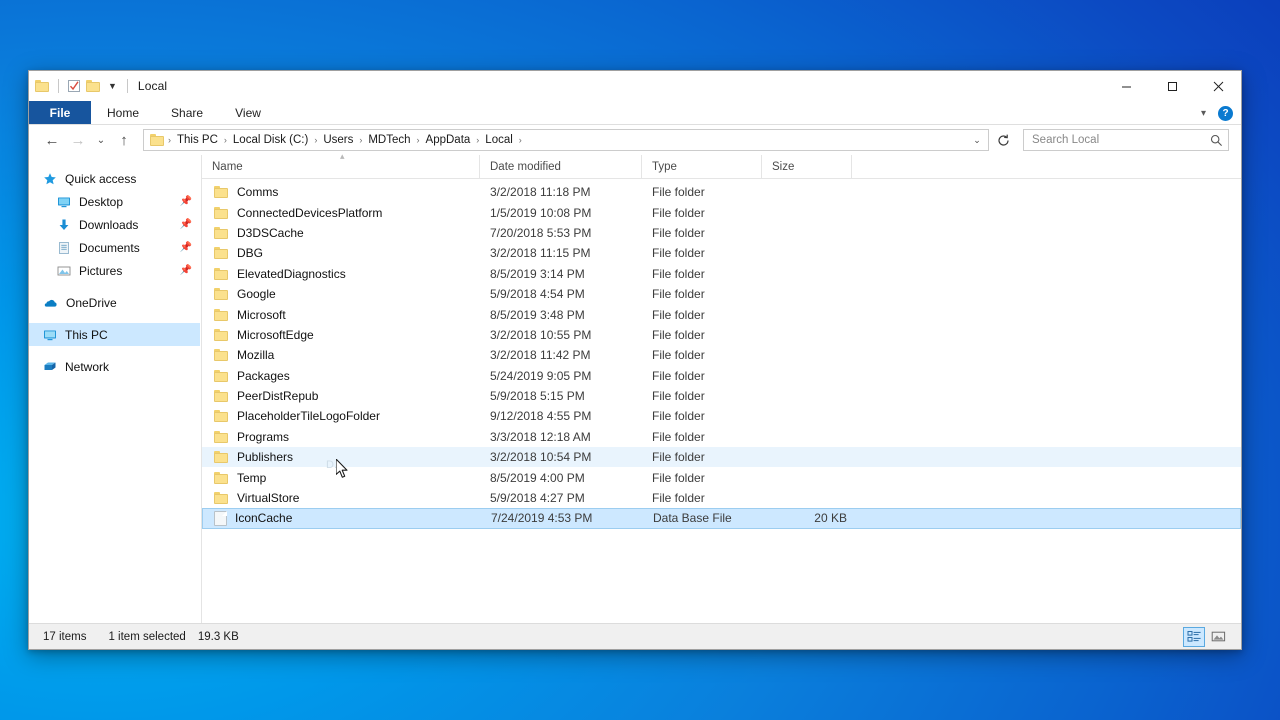 Image resolution: width=1280 pixels, height=720 pixels. What do you see at coordinates (263, 436) in the screenshot?
I see `file-name-label: Programs` at bounding box center [263, 436].